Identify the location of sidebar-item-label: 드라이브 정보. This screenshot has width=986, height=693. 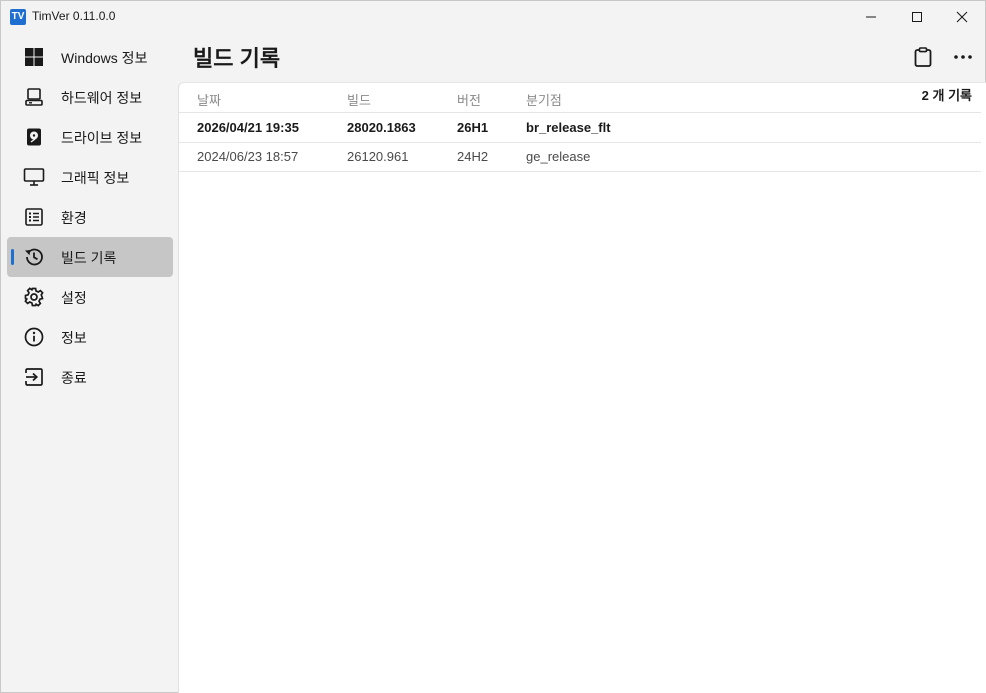
(102, 138).